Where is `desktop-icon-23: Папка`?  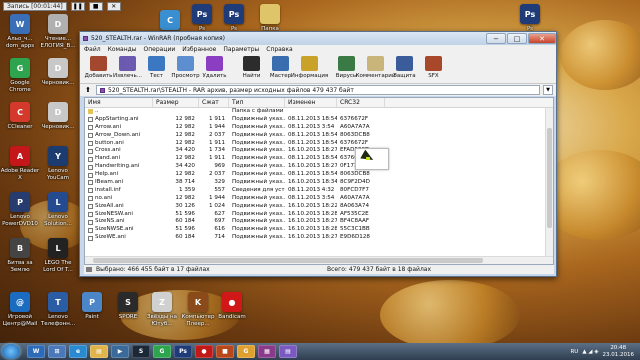 desktop-icon-23: Папка is located at coordinates (270, 18).